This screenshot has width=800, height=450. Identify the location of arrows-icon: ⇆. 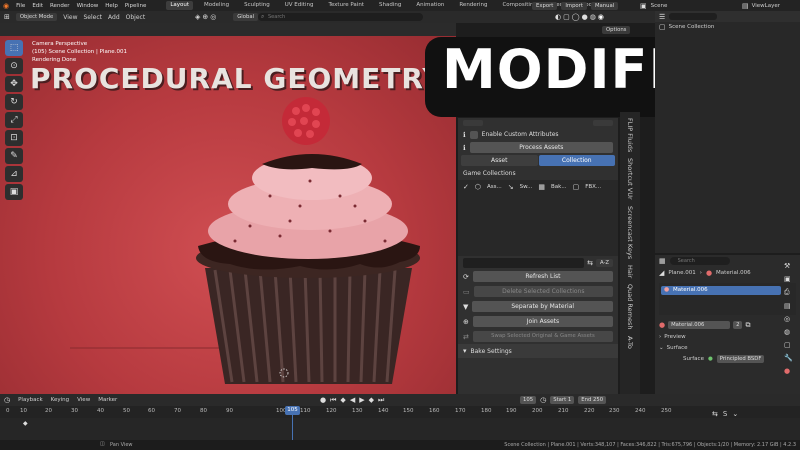
(590, 263).